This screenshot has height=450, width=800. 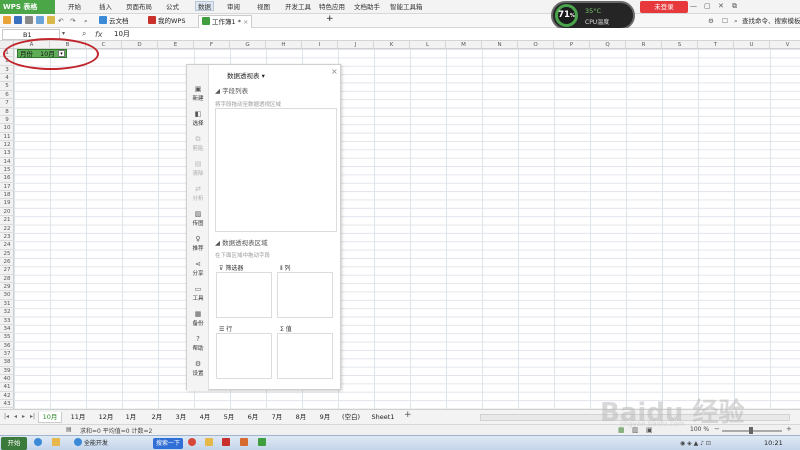 I want to click on row-header: 4, so click(x=7, y=78).